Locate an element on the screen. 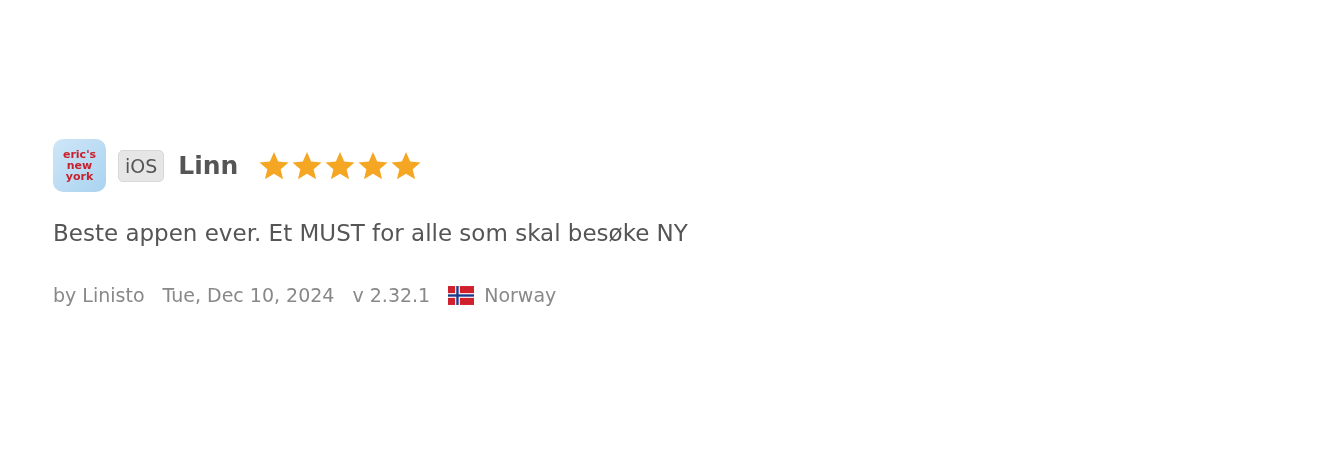 The width and height of the screenshot is (1330, 454). flag-icon is located at coordinates (461, 295).